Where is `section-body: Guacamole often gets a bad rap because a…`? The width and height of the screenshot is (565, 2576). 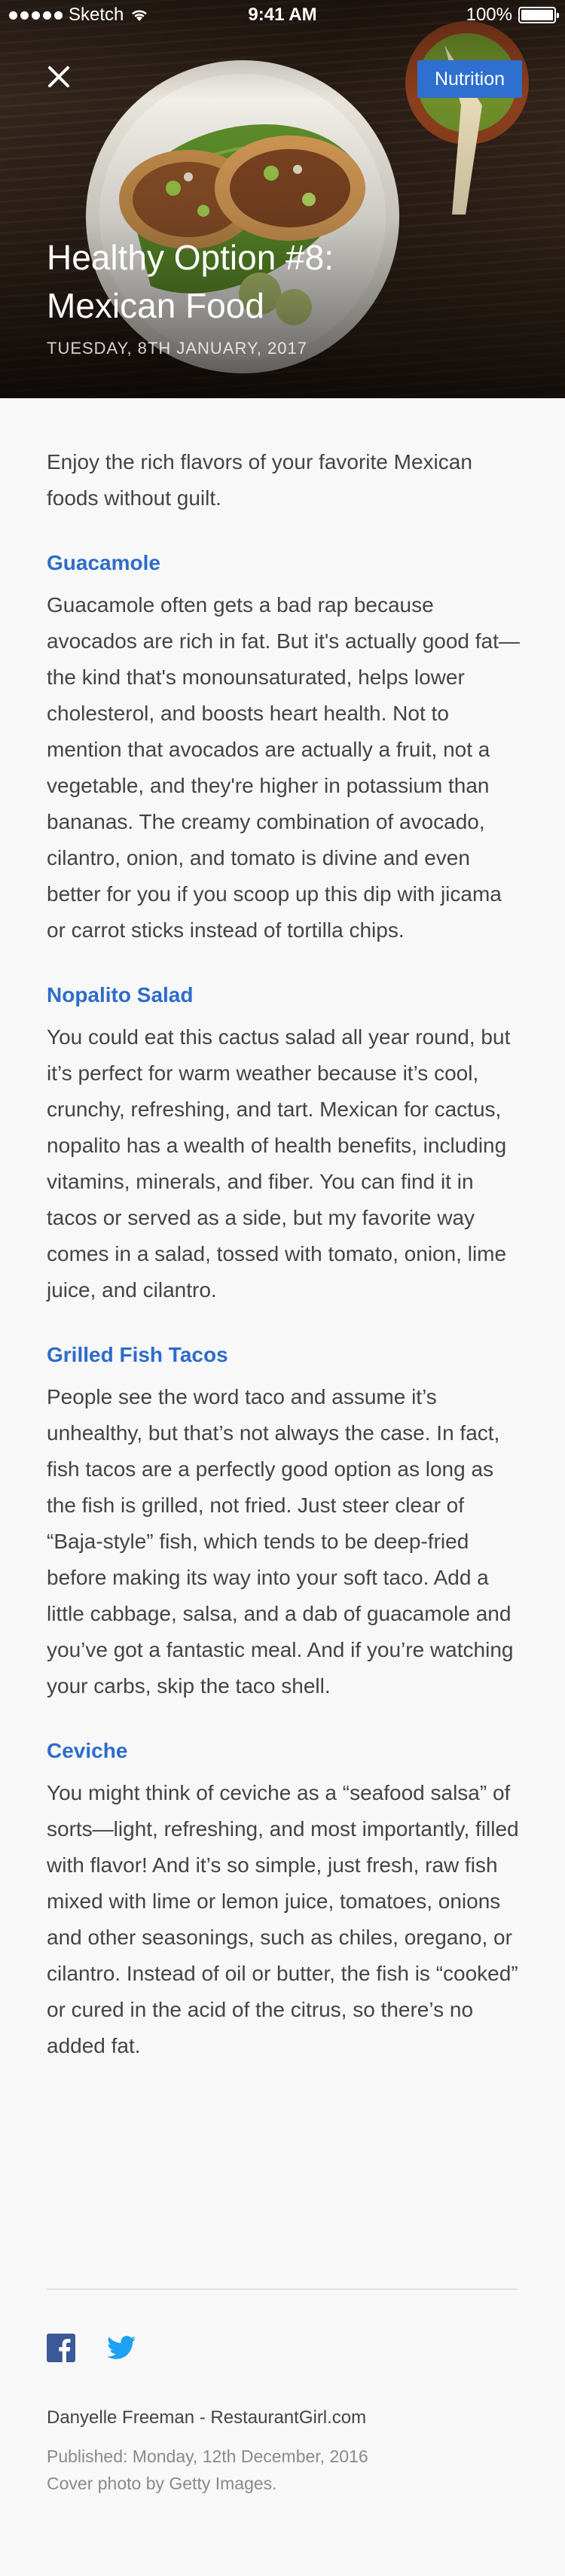 section-body: Guacamole often gets a bad rap because a… is located at coordinates (283, 767).